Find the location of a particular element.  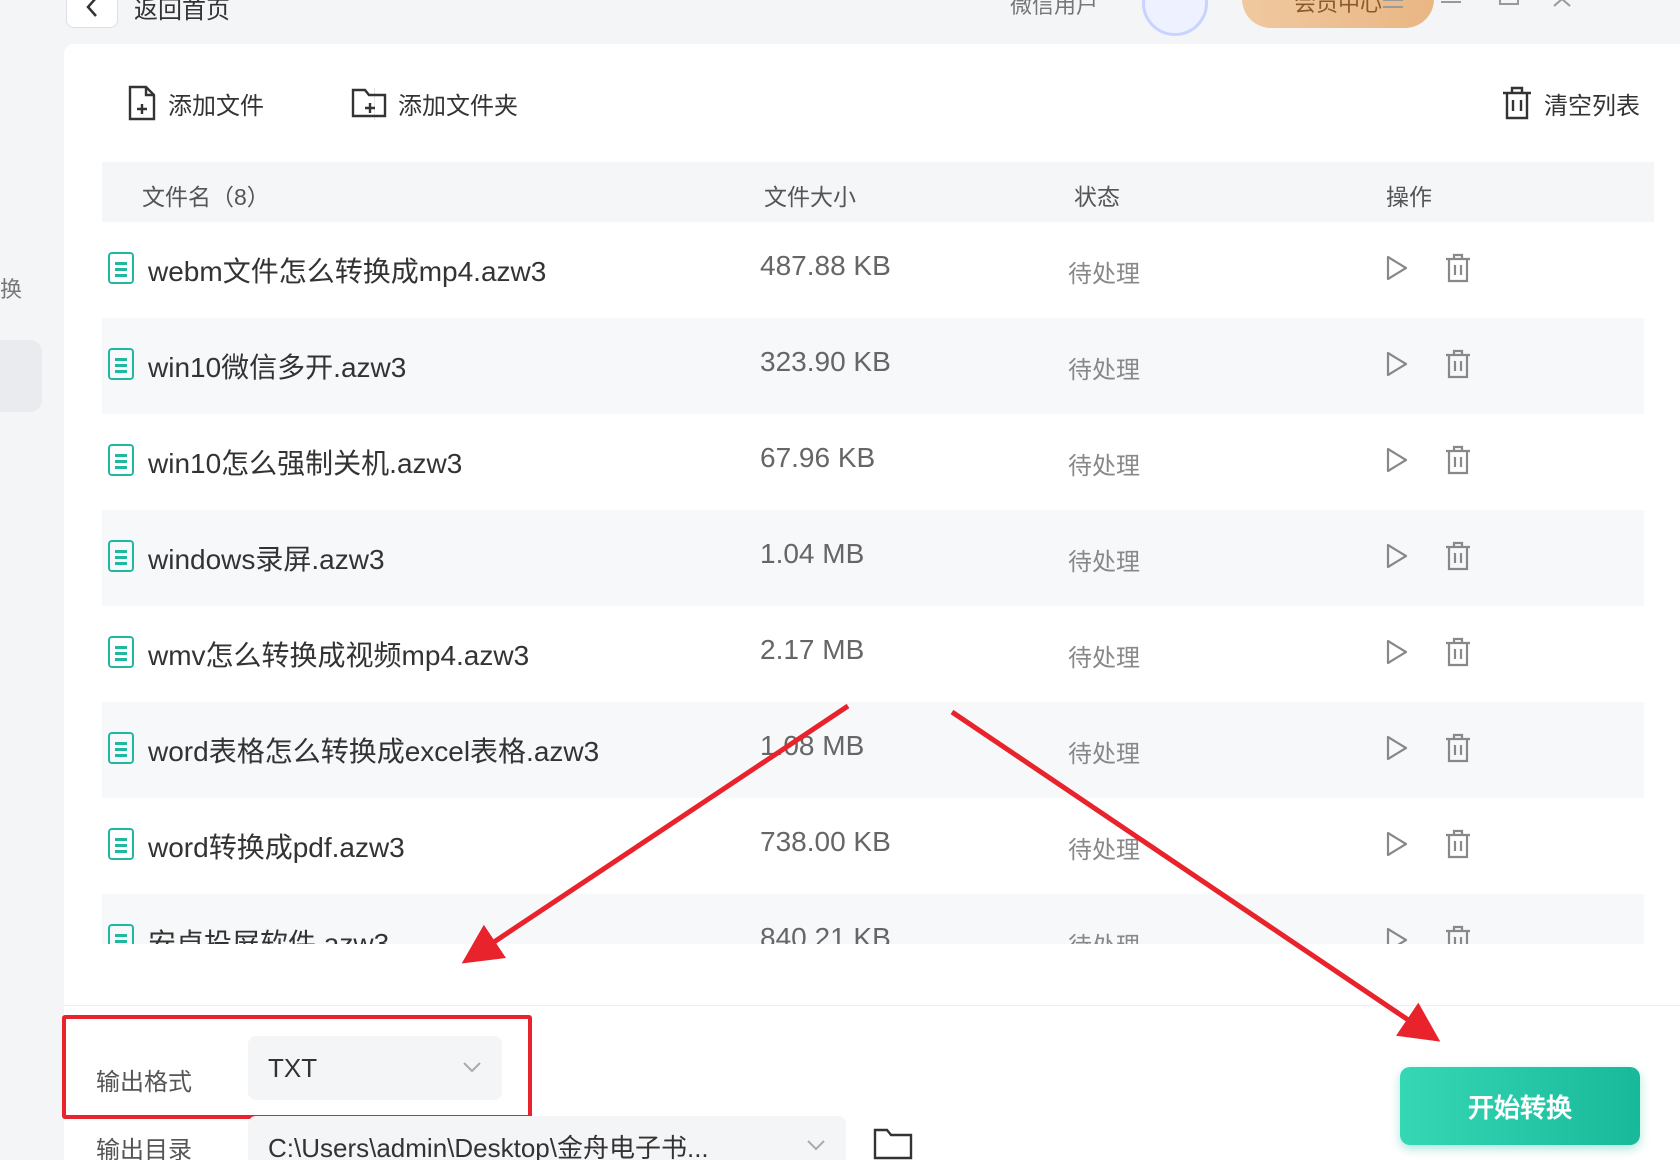

table-row: win10微信多开.azw3 323.90 KB 待处理 is located at coordinates (873, 366).